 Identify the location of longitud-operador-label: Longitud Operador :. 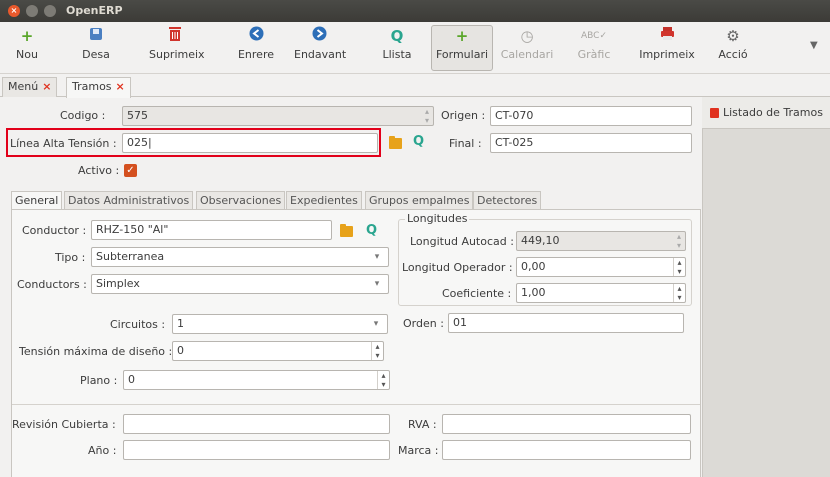
(457, 267).